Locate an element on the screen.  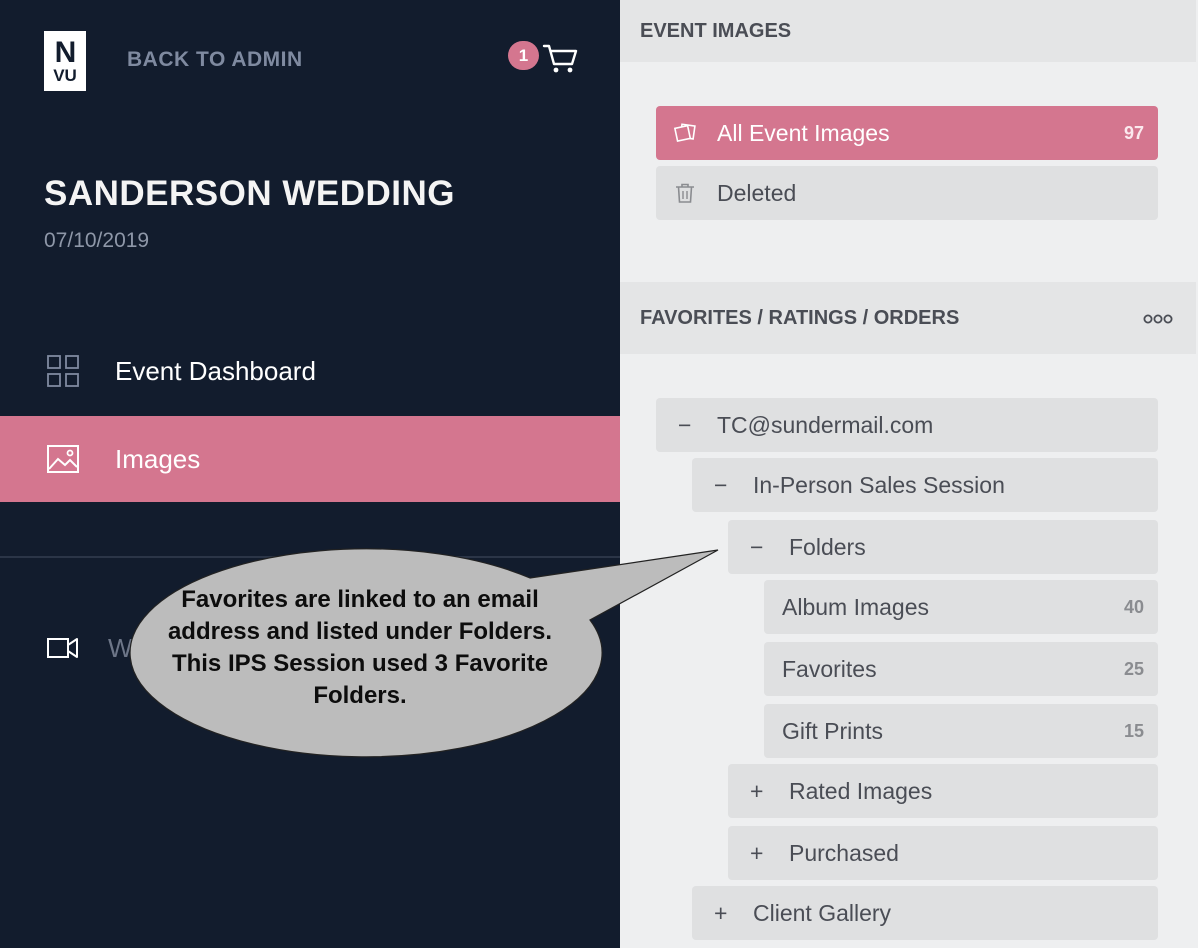
tree-item-client-gallery: + Client Gallery is located at coordinates (925, 913).